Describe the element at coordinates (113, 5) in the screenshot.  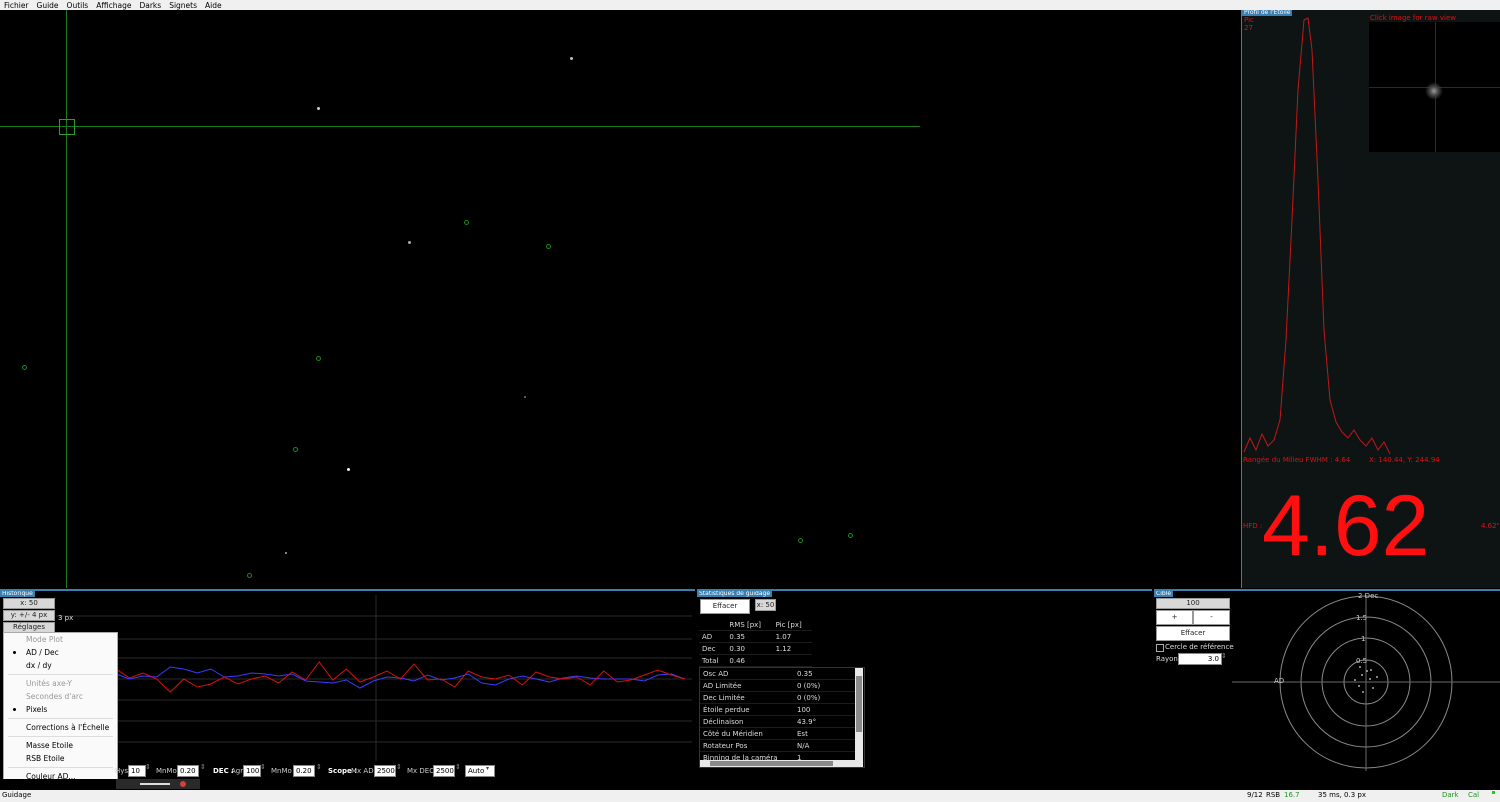
I see `menu-affichage: Affichage` at that location.